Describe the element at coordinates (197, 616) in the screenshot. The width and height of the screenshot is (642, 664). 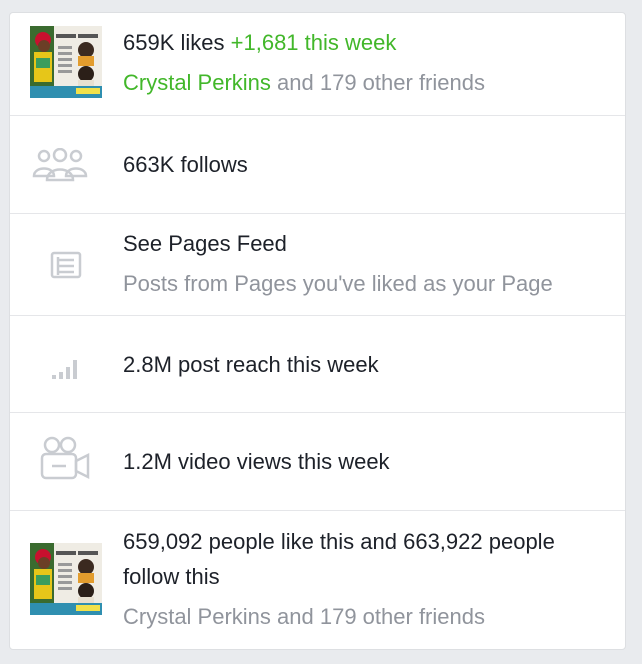
I see `summary-friend-name: Crystal Perkins` at that location.